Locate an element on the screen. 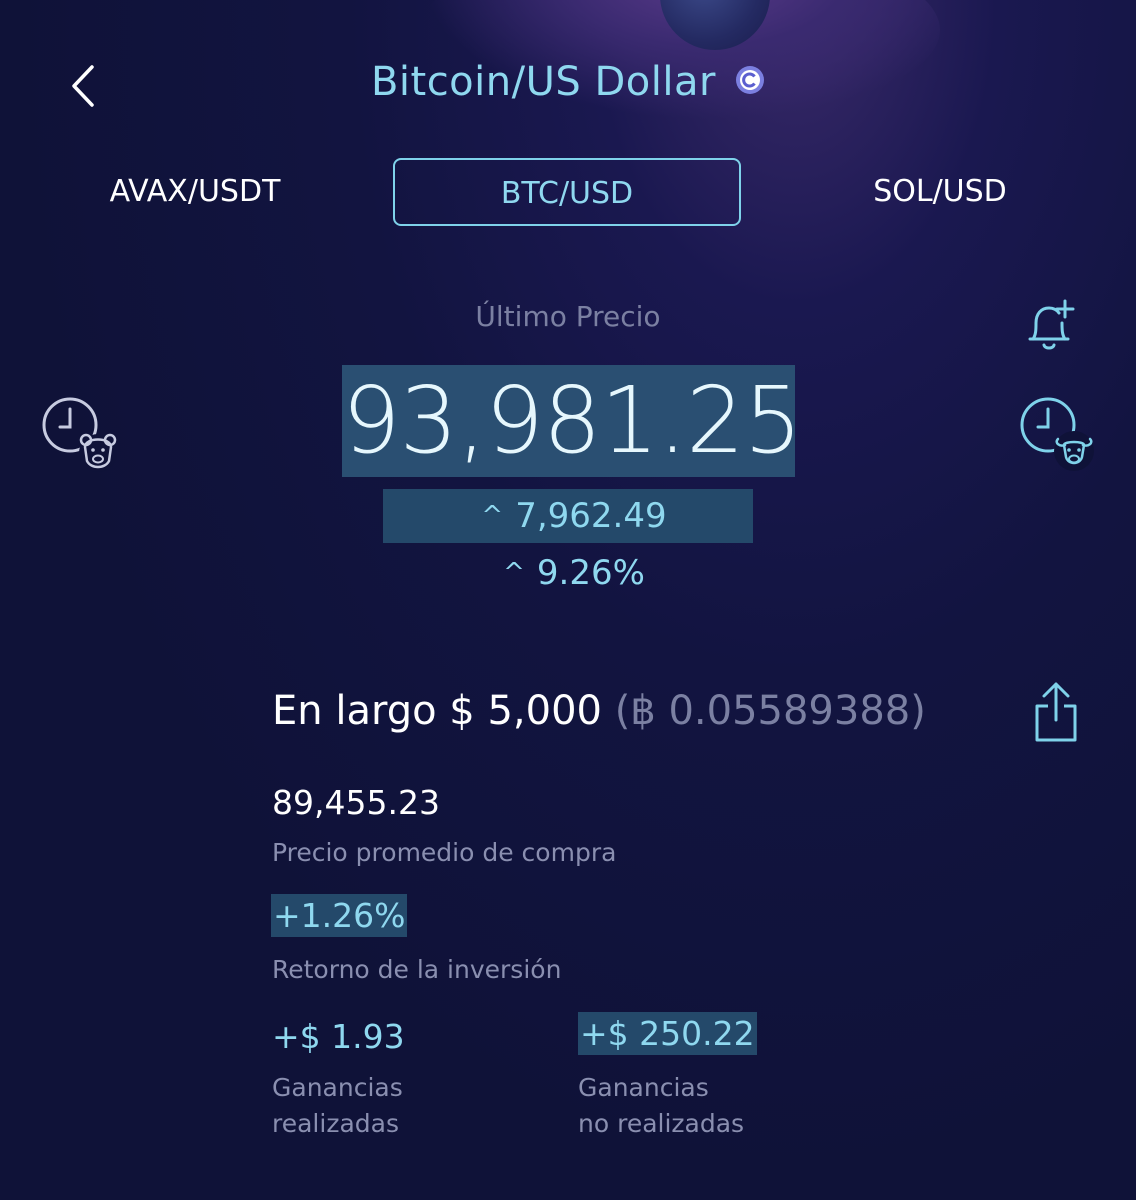 The width and height of the screenshot is (1136, 1200). position-summary: En largo $ 5,000 (฿ 0.05589388) is located at coordinates (599, 711).